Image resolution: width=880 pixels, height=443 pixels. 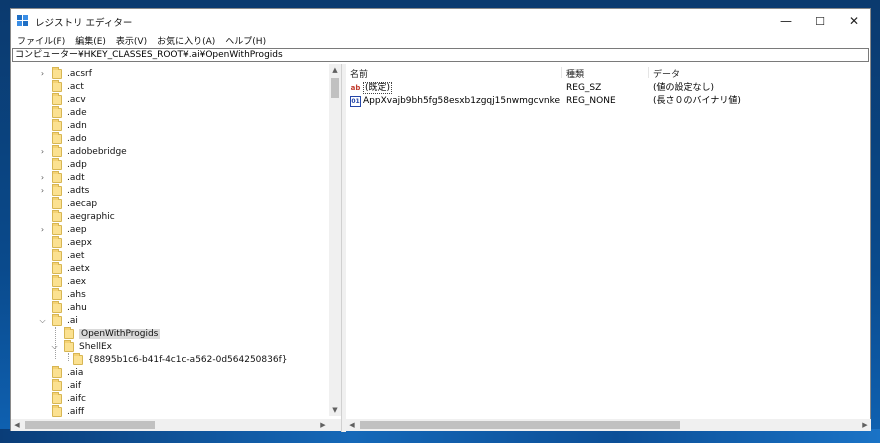 What do you see at coordinates (69, 229) in the screenshot?
I see `tree-node: .aep` at bounding box center [69, 229].